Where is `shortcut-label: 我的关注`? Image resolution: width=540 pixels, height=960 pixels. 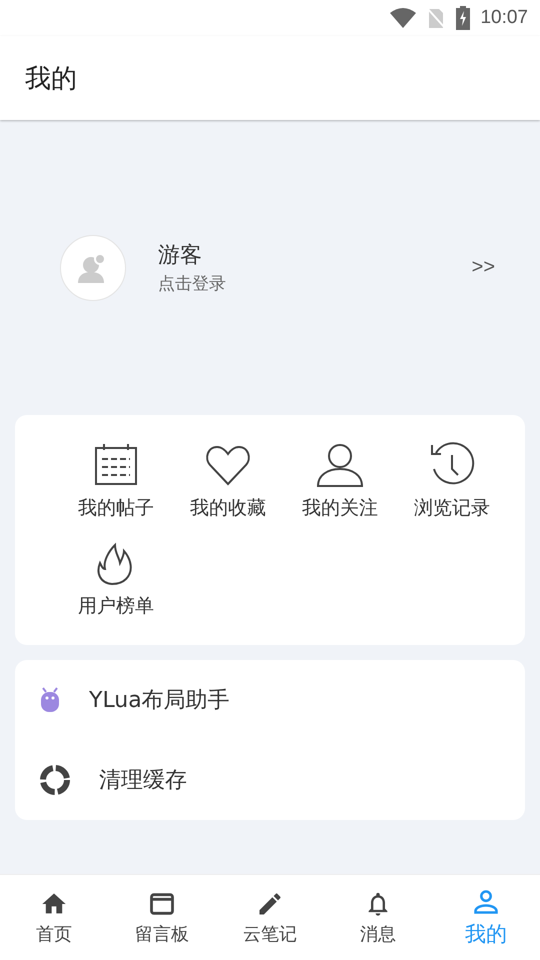
shortcut-label: 我的关注 is located at coordinates (340, 508).